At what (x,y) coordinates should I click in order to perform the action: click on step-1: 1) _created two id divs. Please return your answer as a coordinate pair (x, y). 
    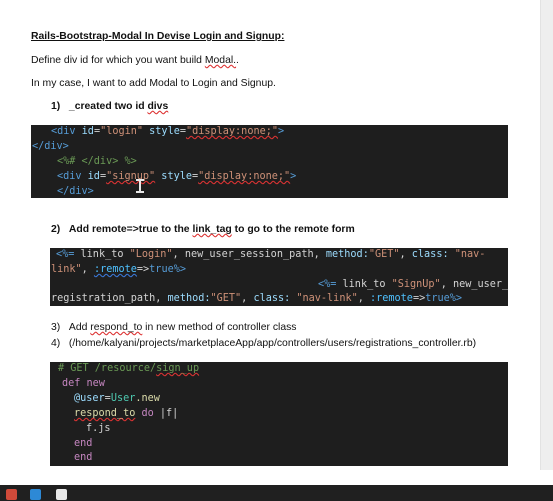
    Looking at the image, I should click on (109, 106).